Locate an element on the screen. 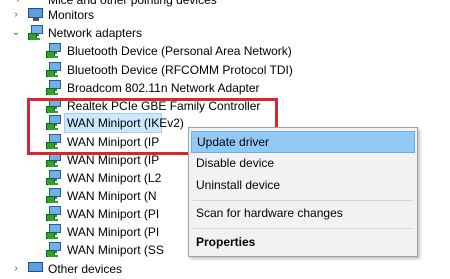 The height and width of the screenshot is (279, 450). menu-item-properties: Properties is located at coordinates (303, 242).